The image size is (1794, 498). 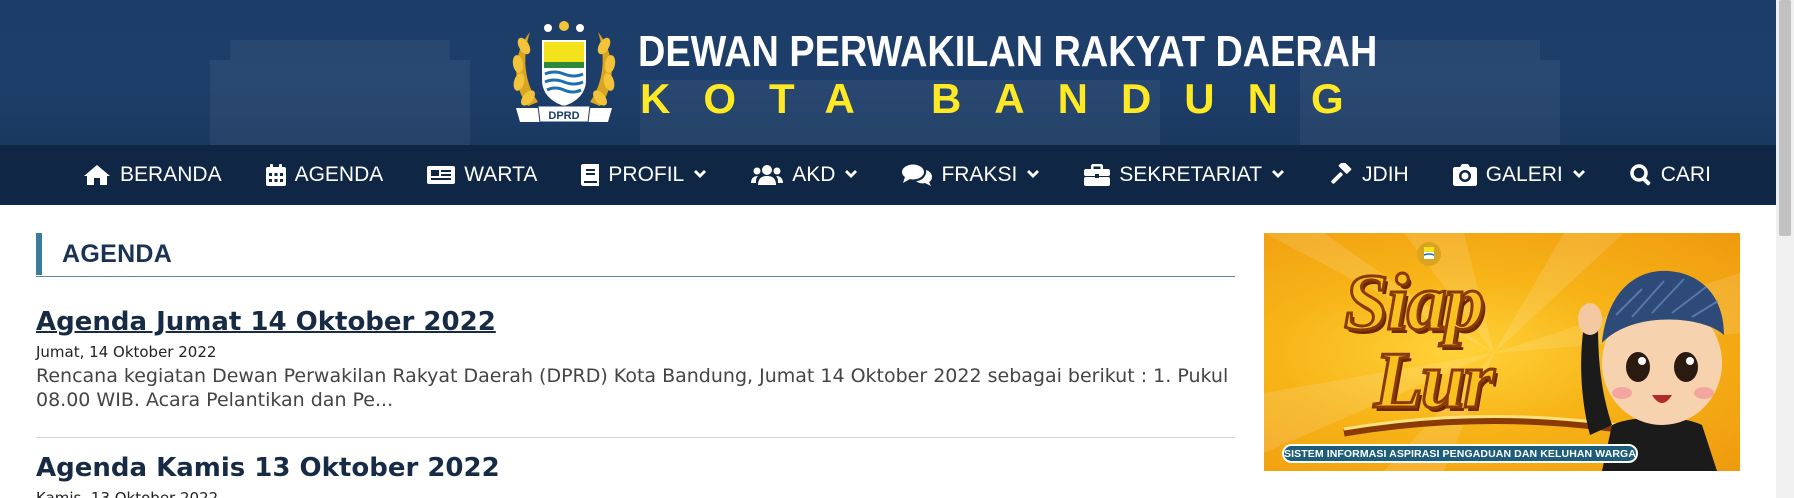 What do you see at coordinates (1651, 370) in the screenshot?
I see `mascot-character-icon` at bounding box center [1651, 370].